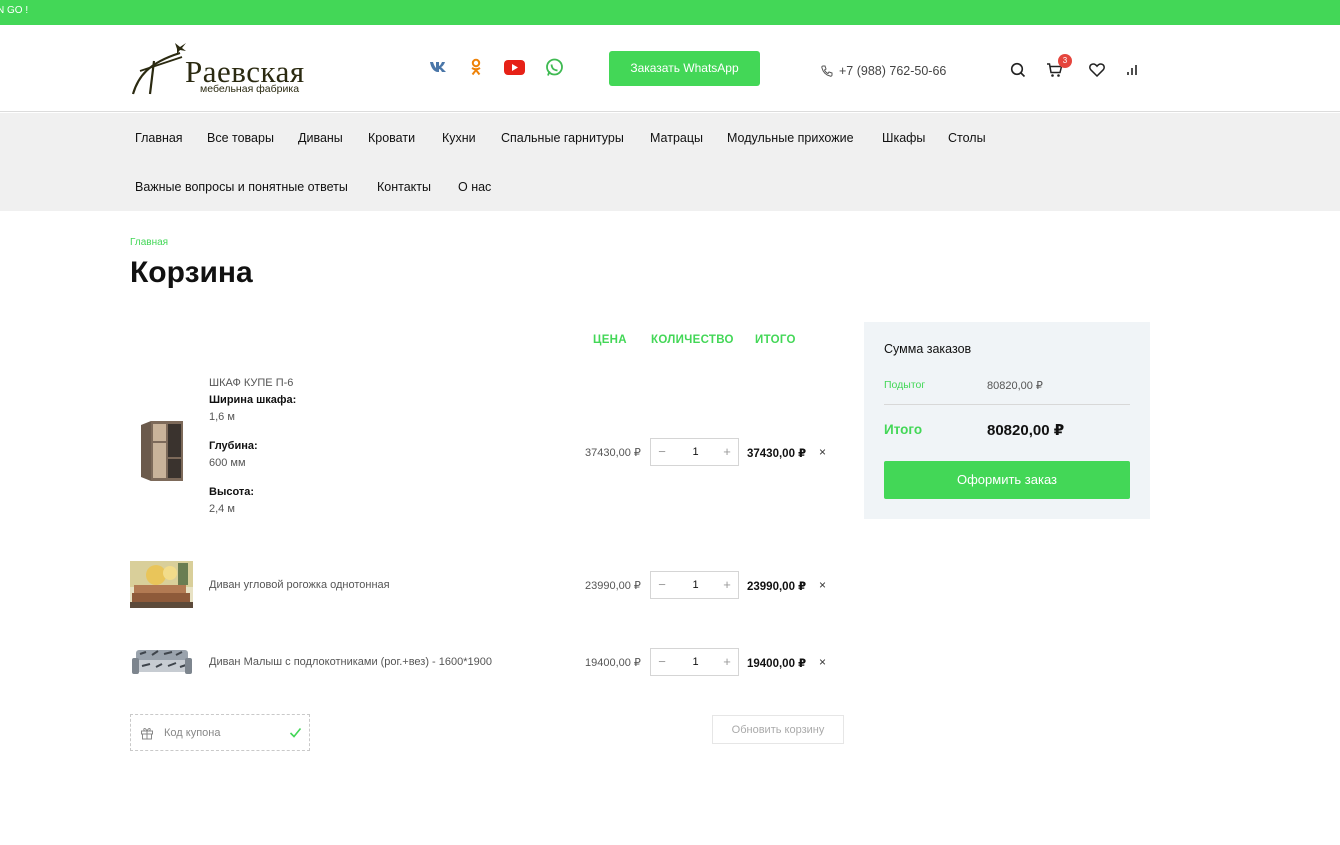 The height and width of the screenshot is (845, 1340). I want to click on apply-coupon-check-icon, so click(295, 732).